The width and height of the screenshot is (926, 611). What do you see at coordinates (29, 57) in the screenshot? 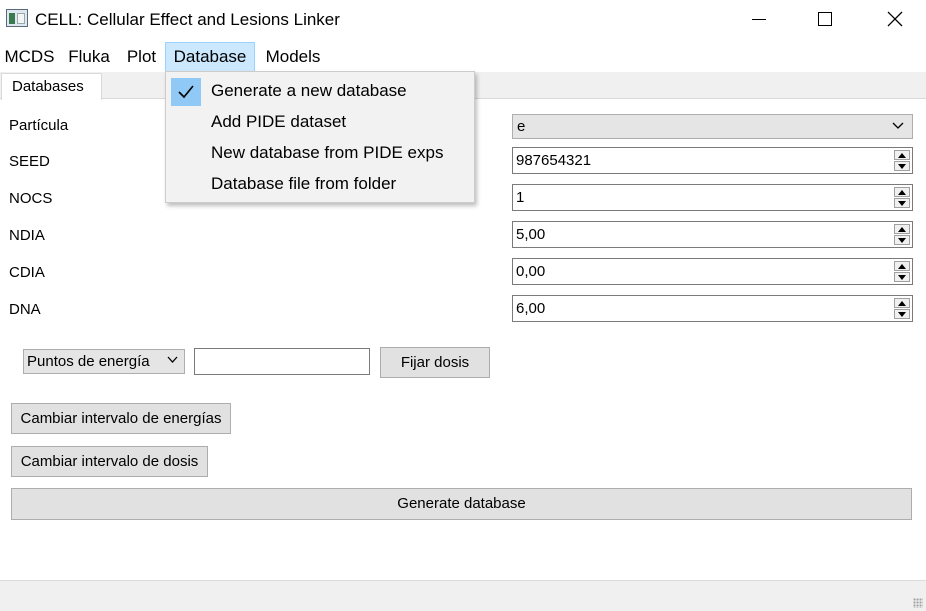
I see `menu-mcds: MCDS` at bounding box center [29, 57].